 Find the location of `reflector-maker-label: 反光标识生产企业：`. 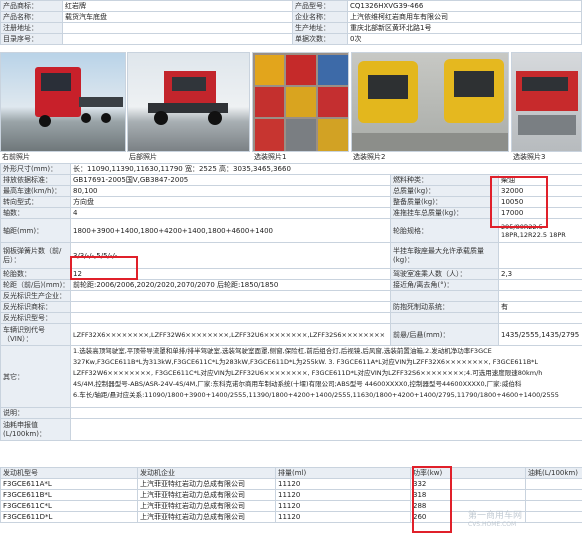

reflector-maker-label: 反光标识生产企业： is located at coordinates (35, 296).